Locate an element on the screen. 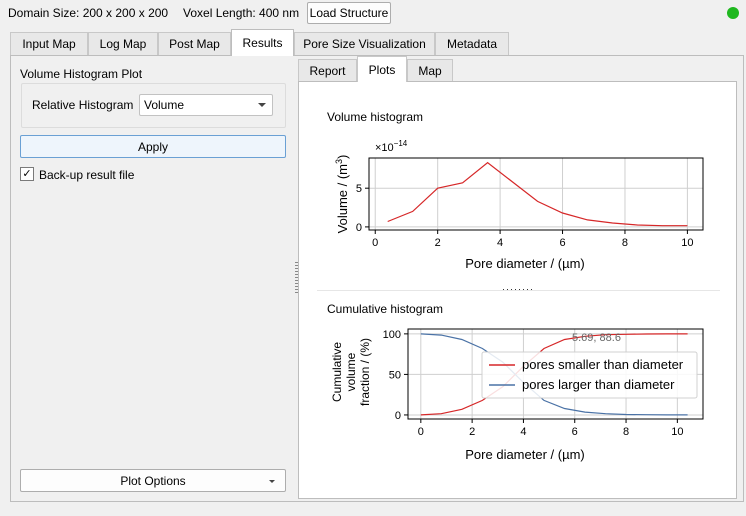  domain-size-label: Domain Size: 200 x 200 x 200 is located at coordinates (88, 13).